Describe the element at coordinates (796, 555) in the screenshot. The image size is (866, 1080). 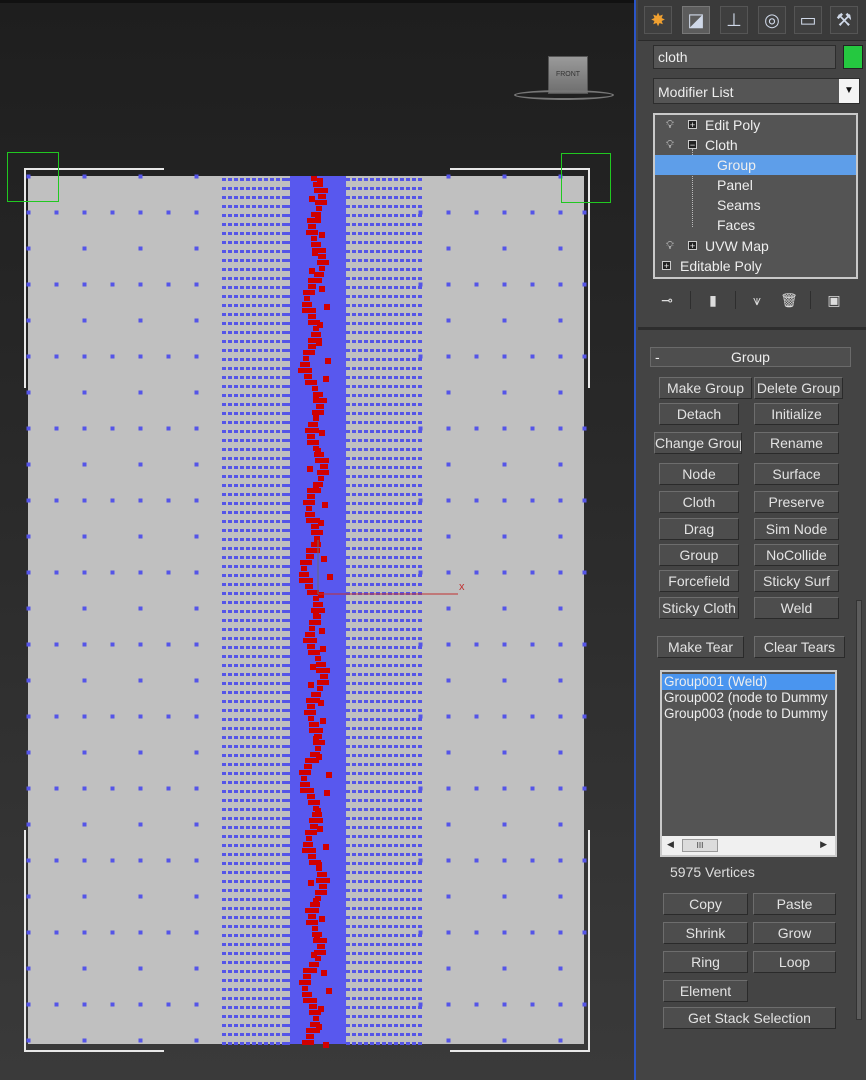
I see `nocollide-button: NoCollide` at that location.